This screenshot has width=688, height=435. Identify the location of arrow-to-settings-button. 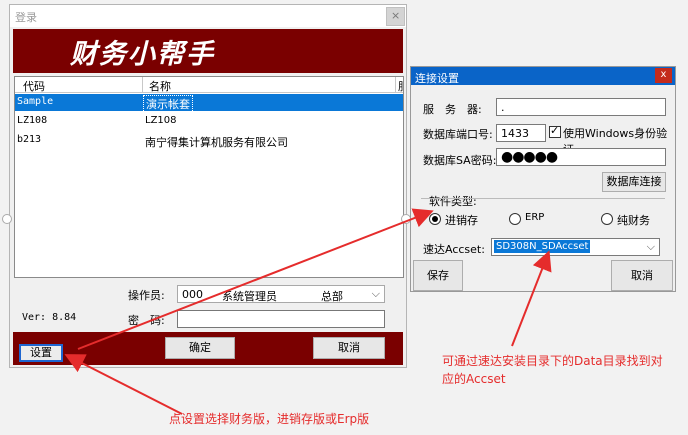
(123, 384).